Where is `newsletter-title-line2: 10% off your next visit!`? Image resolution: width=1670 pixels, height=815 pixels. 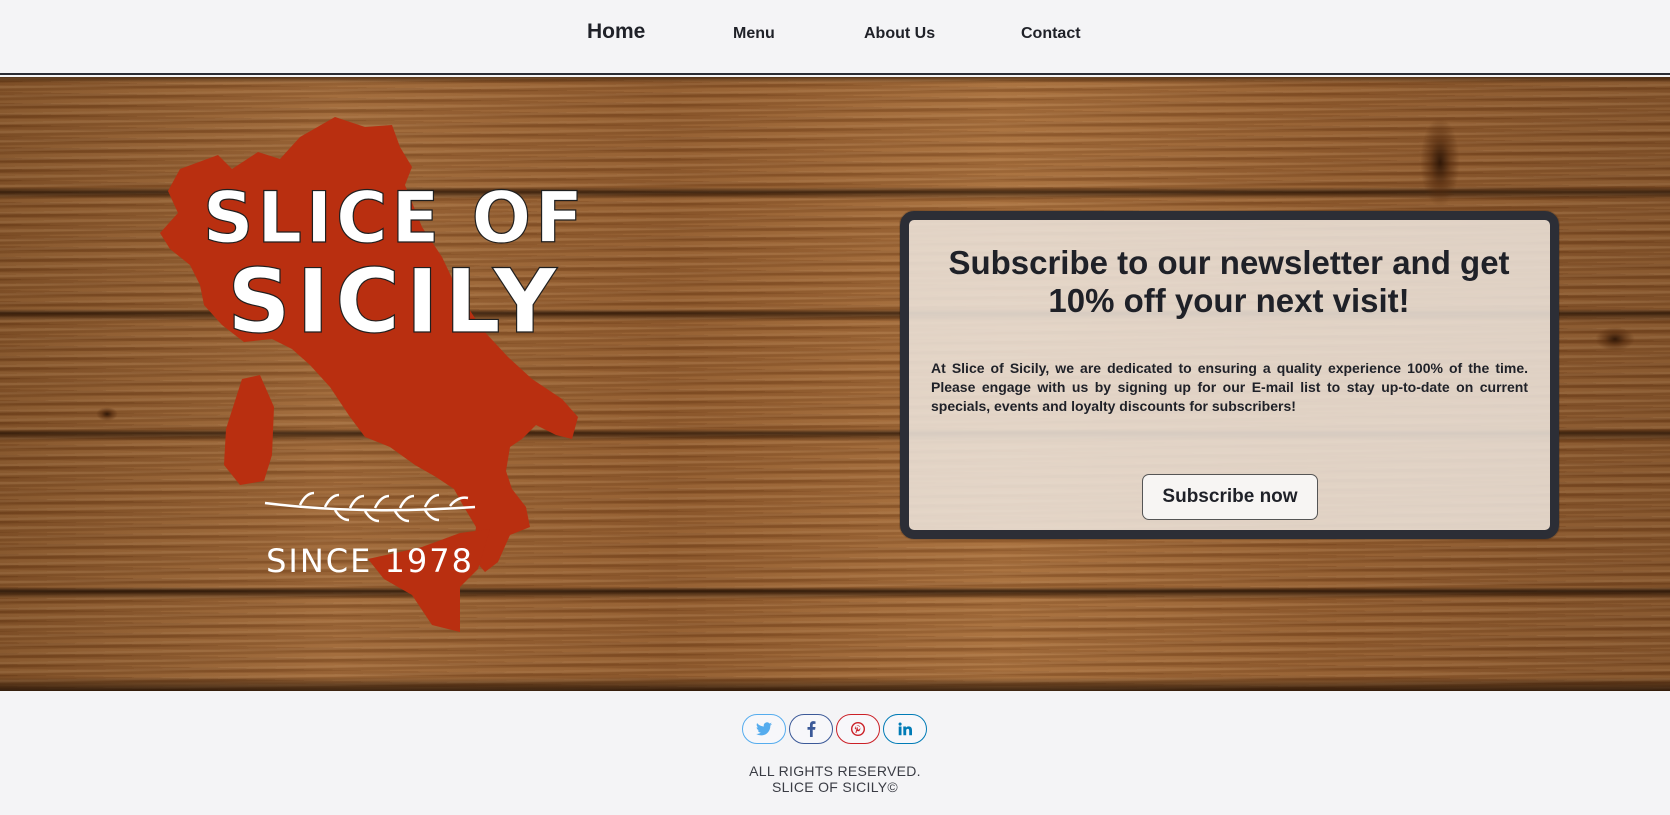
newsletter-title-line2: 10% off your next visit! is located at coordinates (1229, 300).